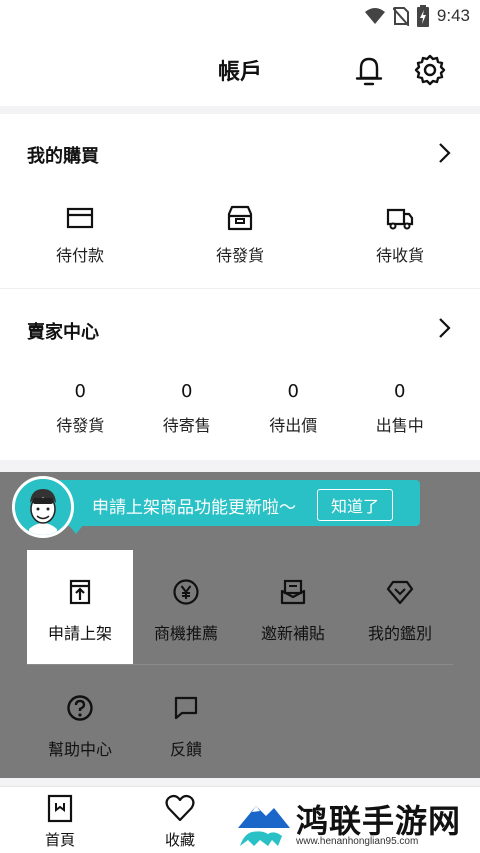 Image resolution: width=480 pixels, height=853 pixels. I want to click on purchase-item-pending-shipment: 待發貨, so click(240, 235).